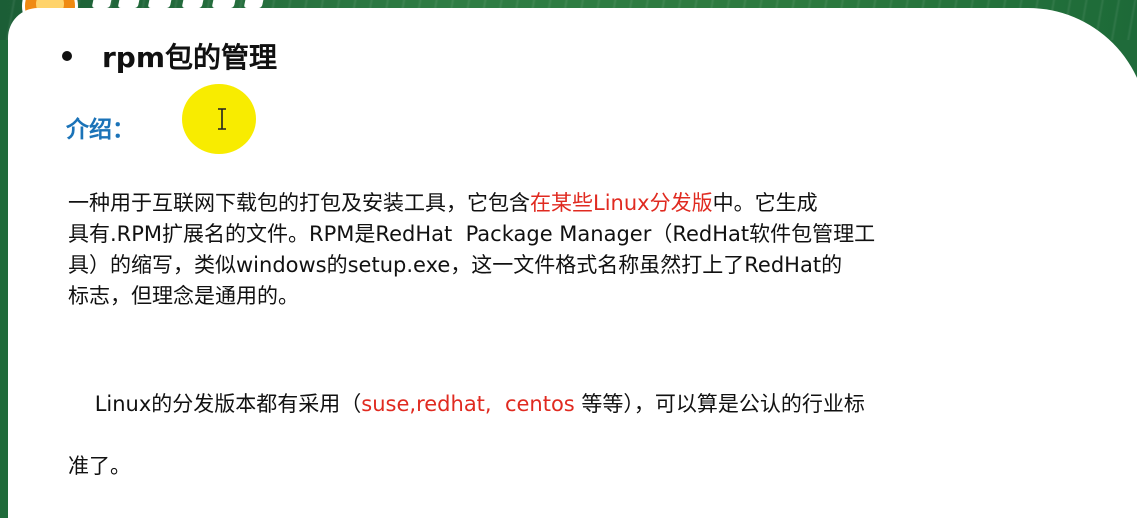  What do you see at coordinates (719, 404) in the screenshot?
I see `text-span: 等等），可以算是公认的行业标` at bounding box center [719, 404].